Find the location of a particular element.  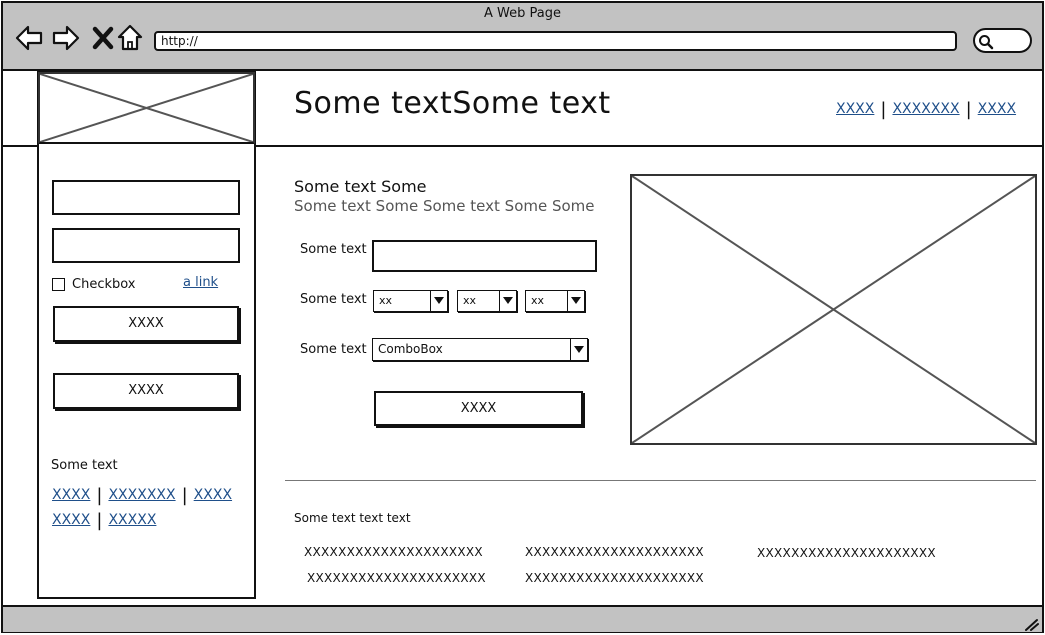

select-1: xx is located at coordinates (410, 301).